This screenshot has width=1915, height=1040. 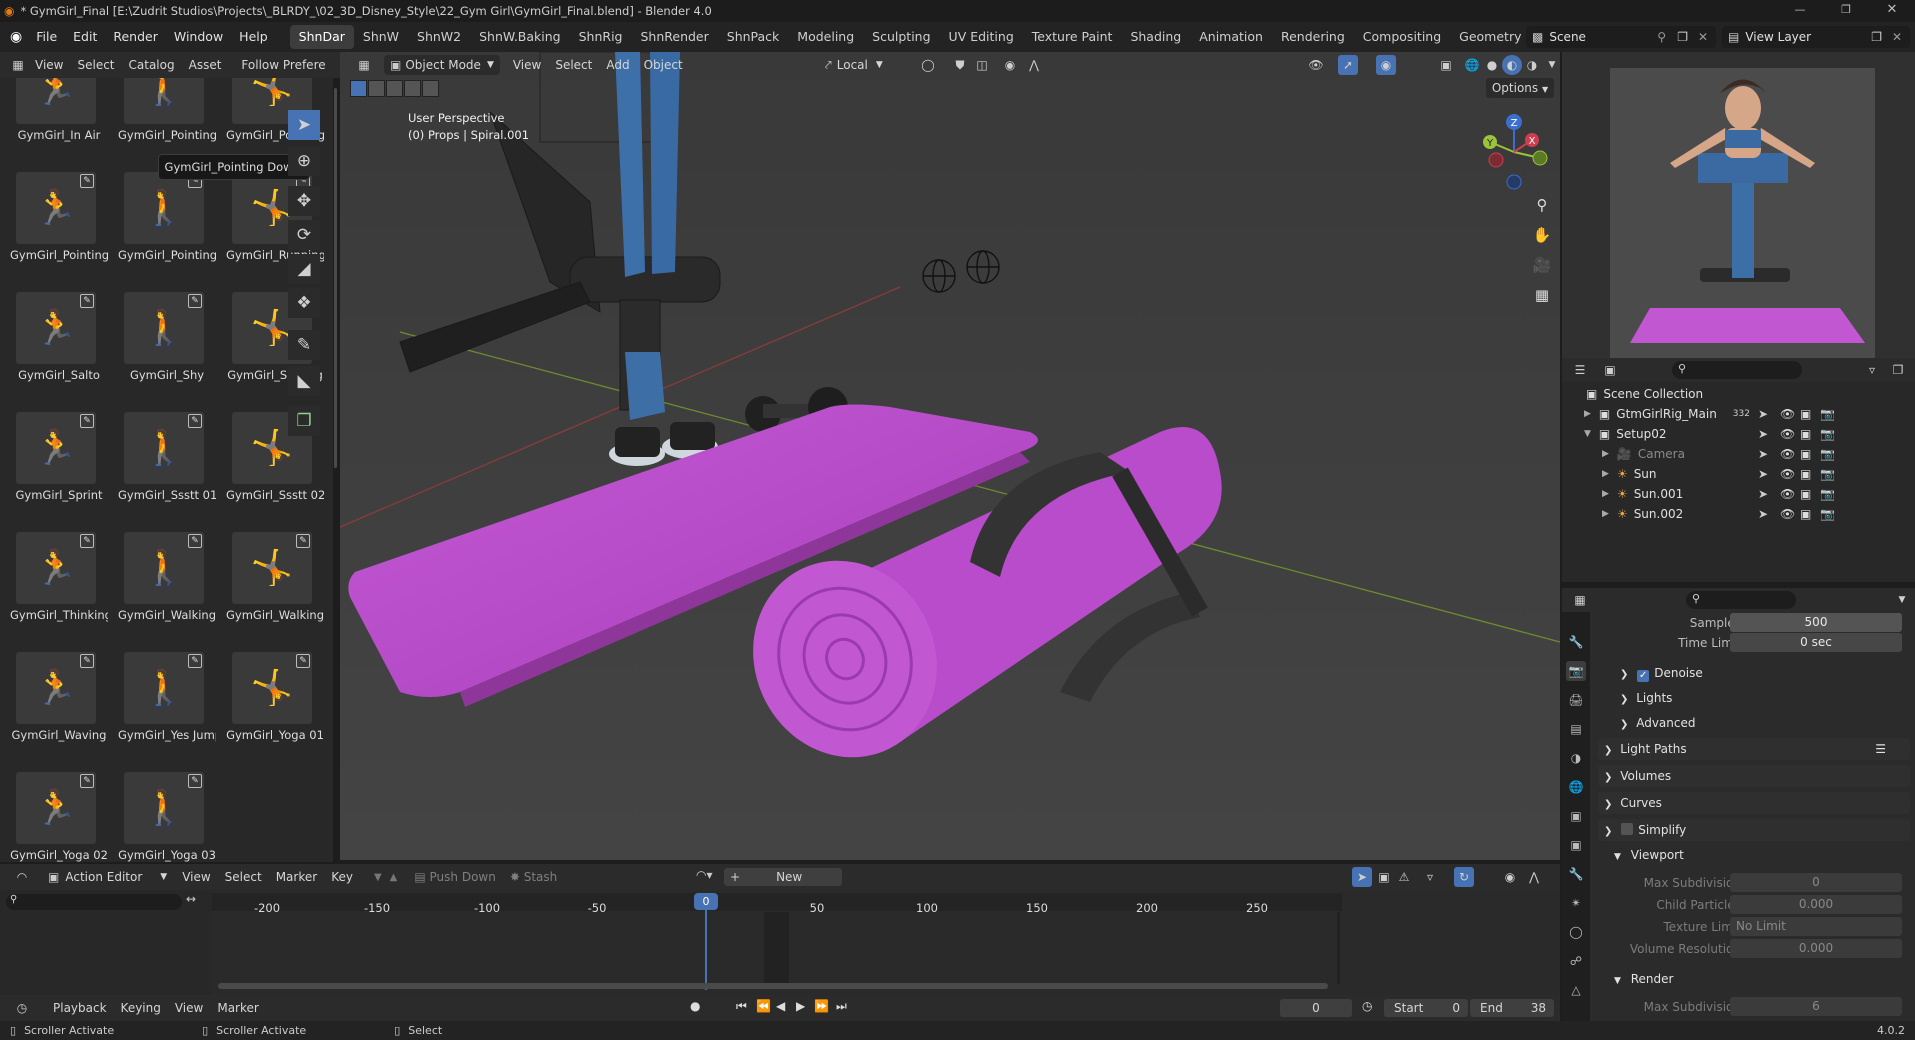 I want to click on clock-icon: ◷, so click(x=1367, y=1006).